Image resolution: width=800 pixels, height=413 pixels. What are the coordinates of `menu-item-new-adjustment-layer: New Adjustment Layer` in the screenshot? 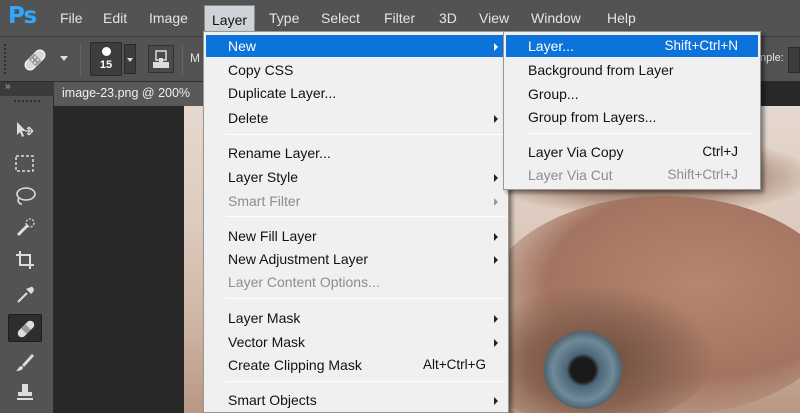 It's located at (356, 259).